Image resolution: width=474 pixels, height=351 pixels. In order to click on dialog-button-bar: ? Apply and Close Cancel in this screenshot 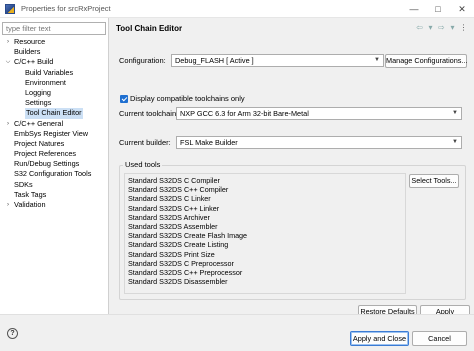, I will do `click(237, 332)`.